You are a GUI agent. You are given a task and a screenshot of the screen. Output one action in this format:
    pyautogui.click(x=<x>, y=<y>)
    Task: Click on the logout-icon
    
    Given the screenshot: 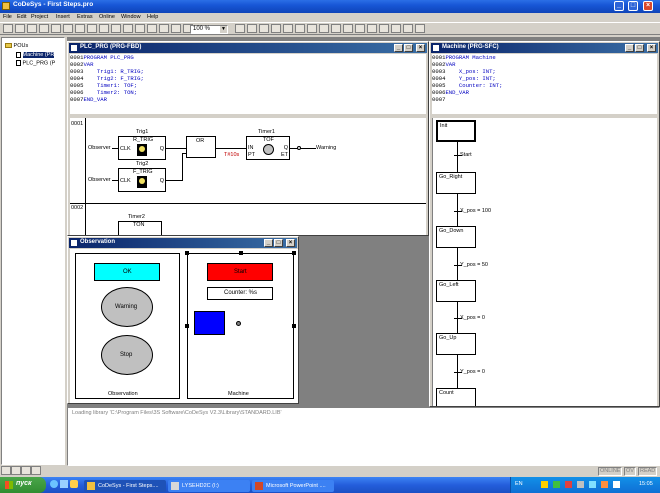 What is the action you would take?
    pyautogui.click(x=56, y=28)
    